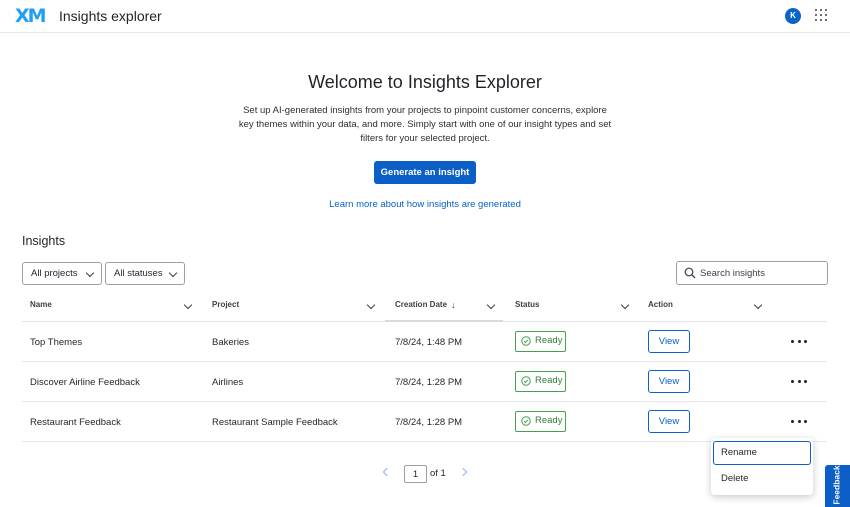 The height and width of the screenshot is (507, 850). I want to click on column-header-project: Project, so click(225, 304).